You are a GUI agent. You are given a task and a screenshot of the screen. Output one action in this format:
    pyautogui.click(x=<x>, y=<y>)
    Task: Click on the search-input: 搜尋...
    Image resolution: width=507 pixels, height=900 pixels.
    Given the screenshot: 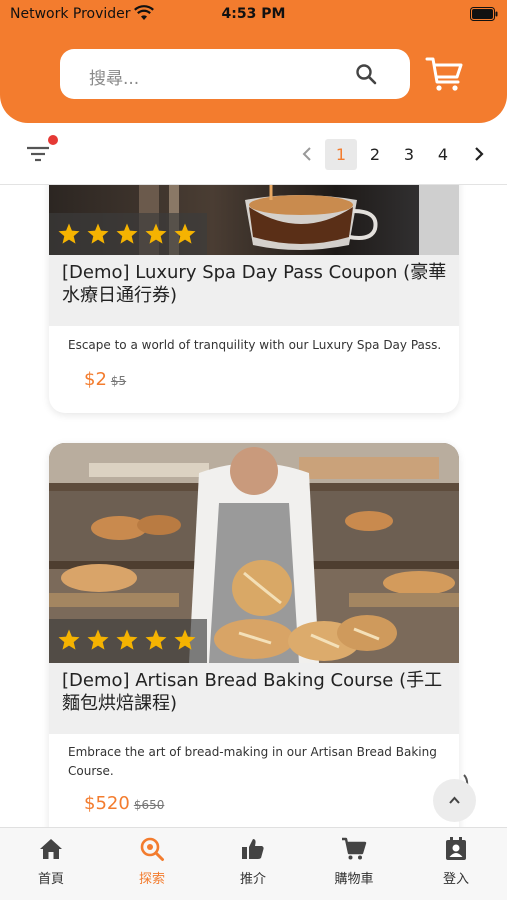 What is the action you would take?
    pyautogui.click(x=235, y=74)
    